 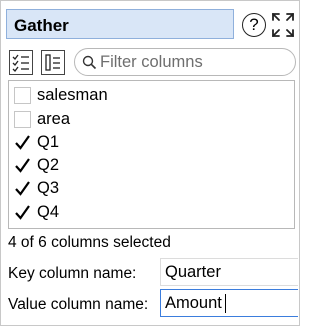 I want to click on text-caret, so click(x=225, y=303).